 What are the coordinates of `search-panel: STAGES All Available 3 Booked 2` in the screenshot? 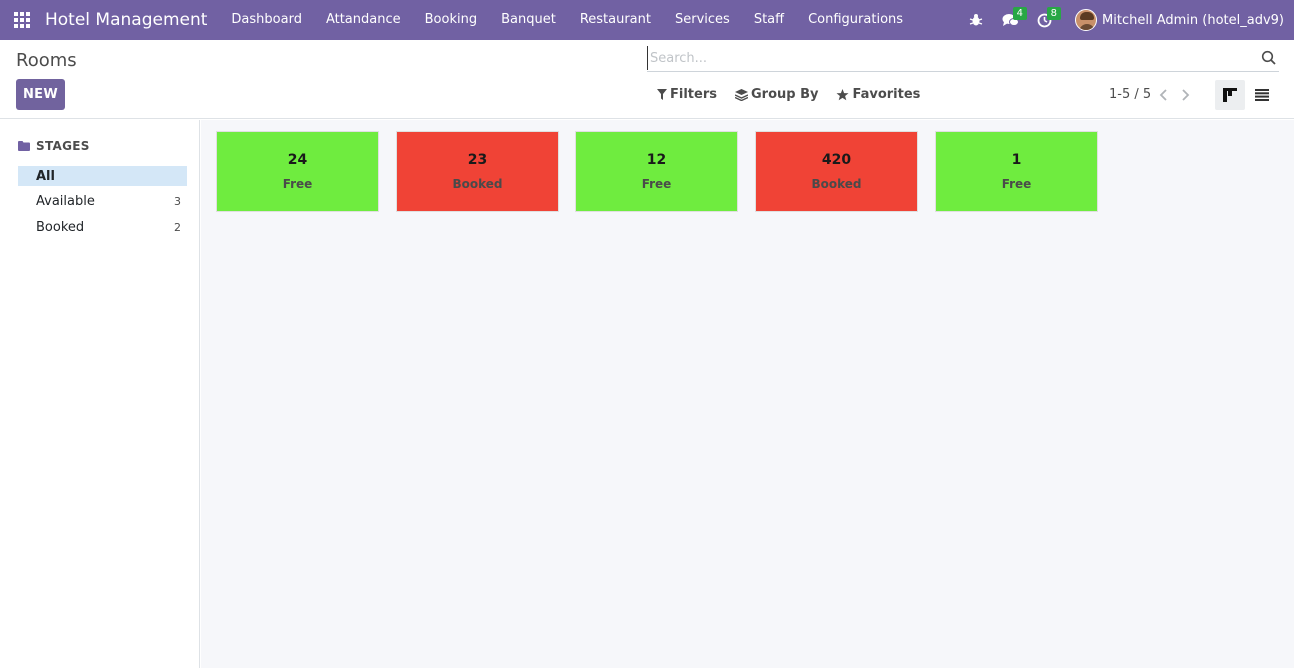 It's located at (100, 394).